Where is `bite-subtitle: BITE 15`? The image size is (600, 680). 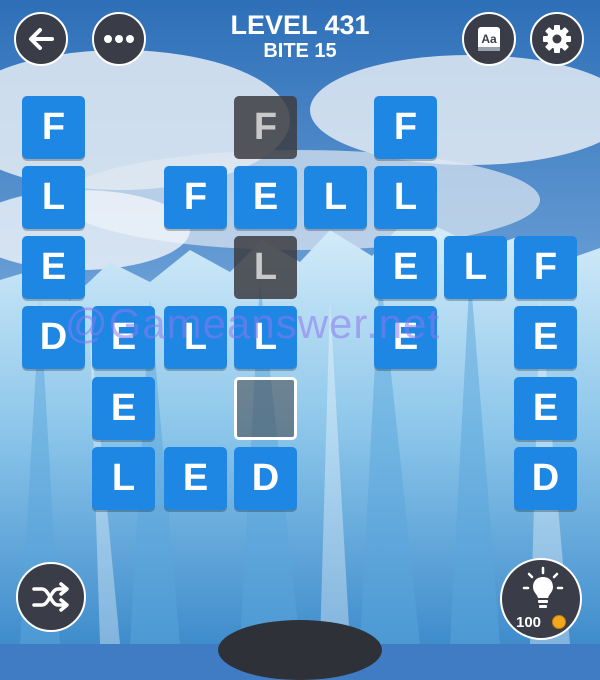 bite-subtitle: BITE 15 is located at coordinates (300, 51).